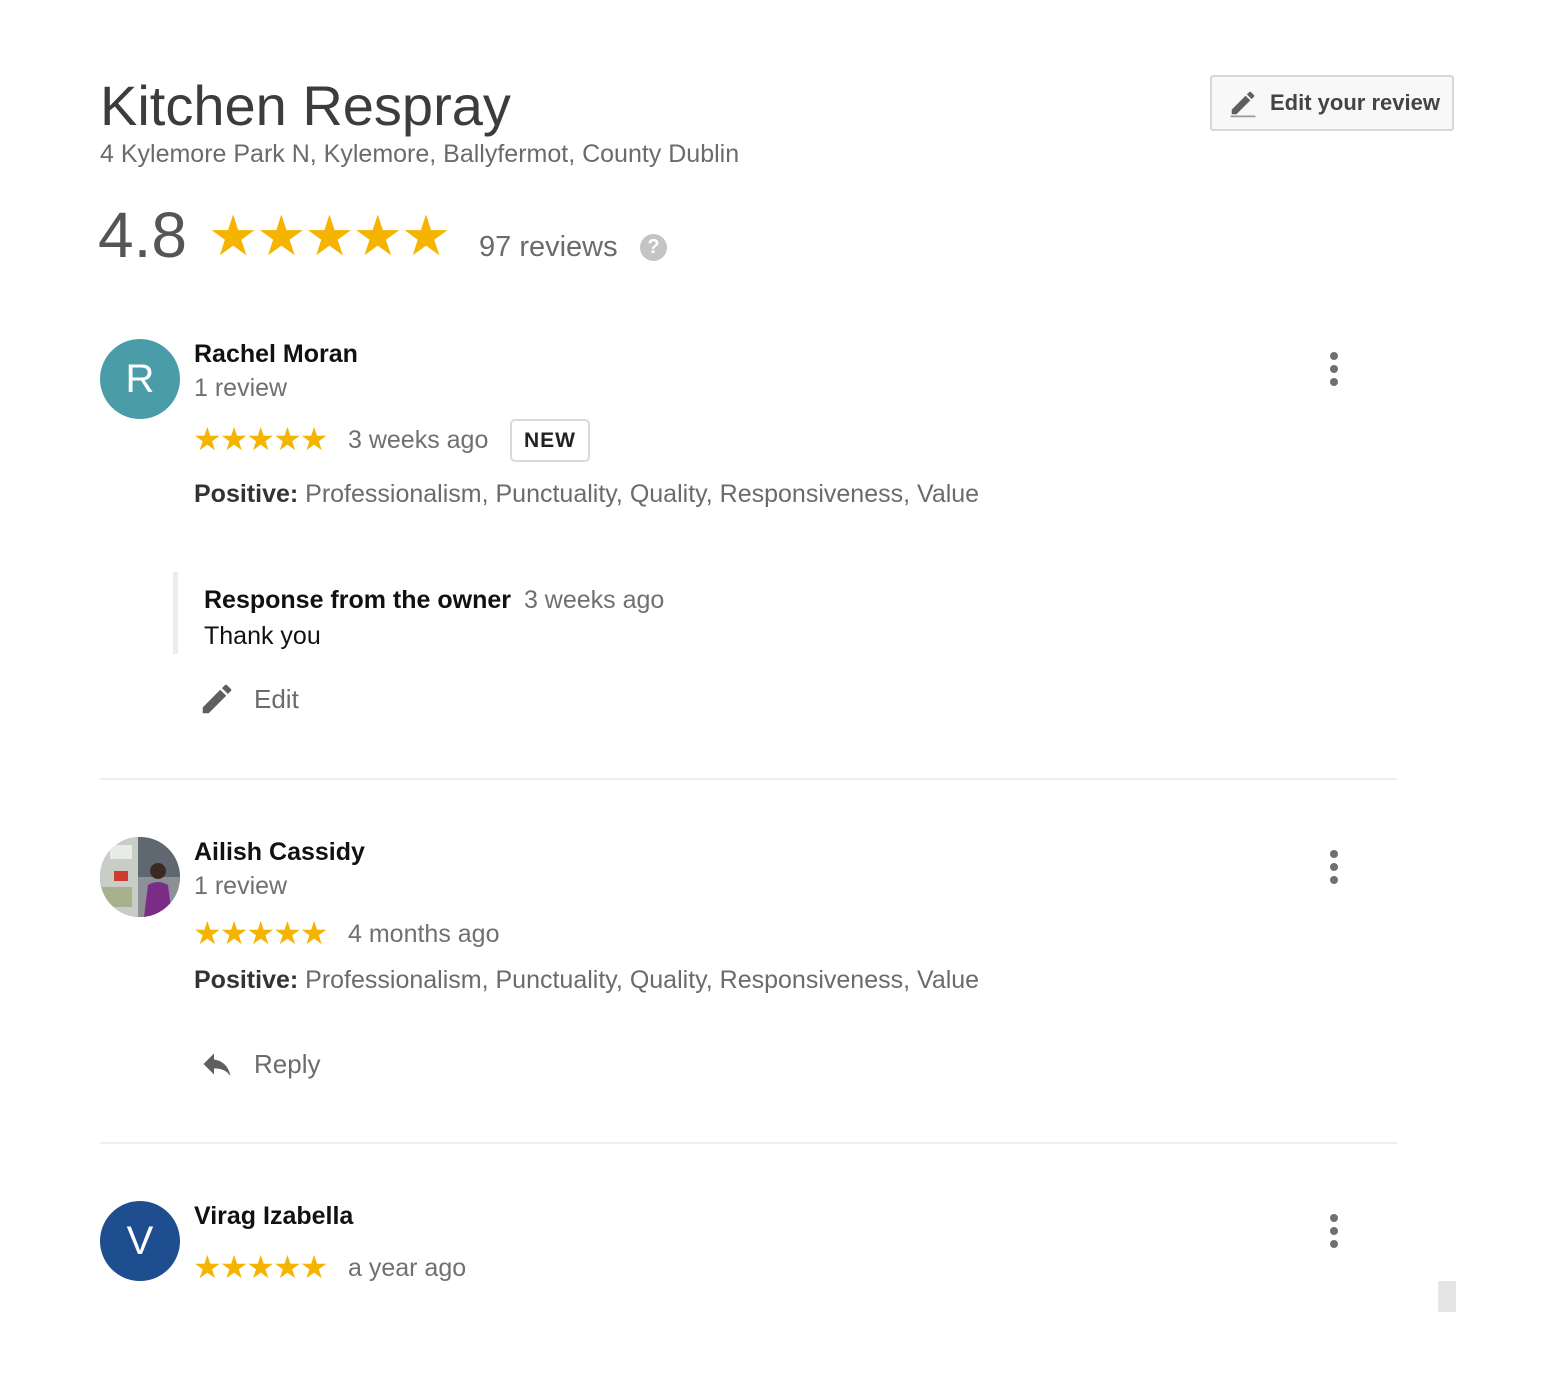  I want to click on review-time: 4 months ago, so click(424, 934).